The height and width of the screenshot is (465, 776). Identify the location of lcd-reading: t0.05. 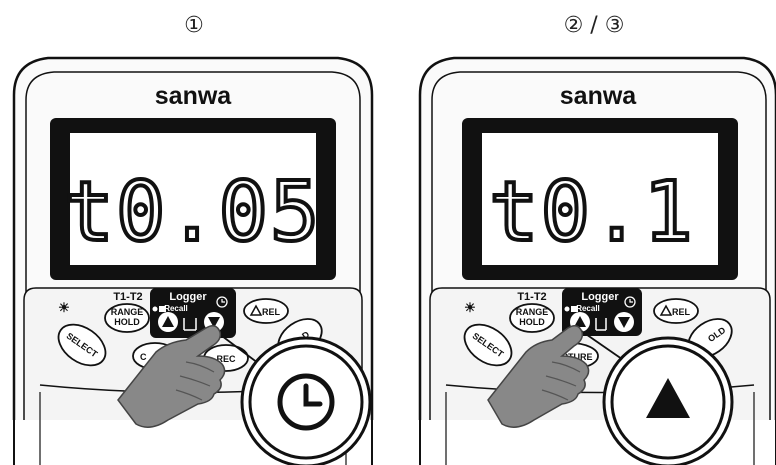
(193, 212).